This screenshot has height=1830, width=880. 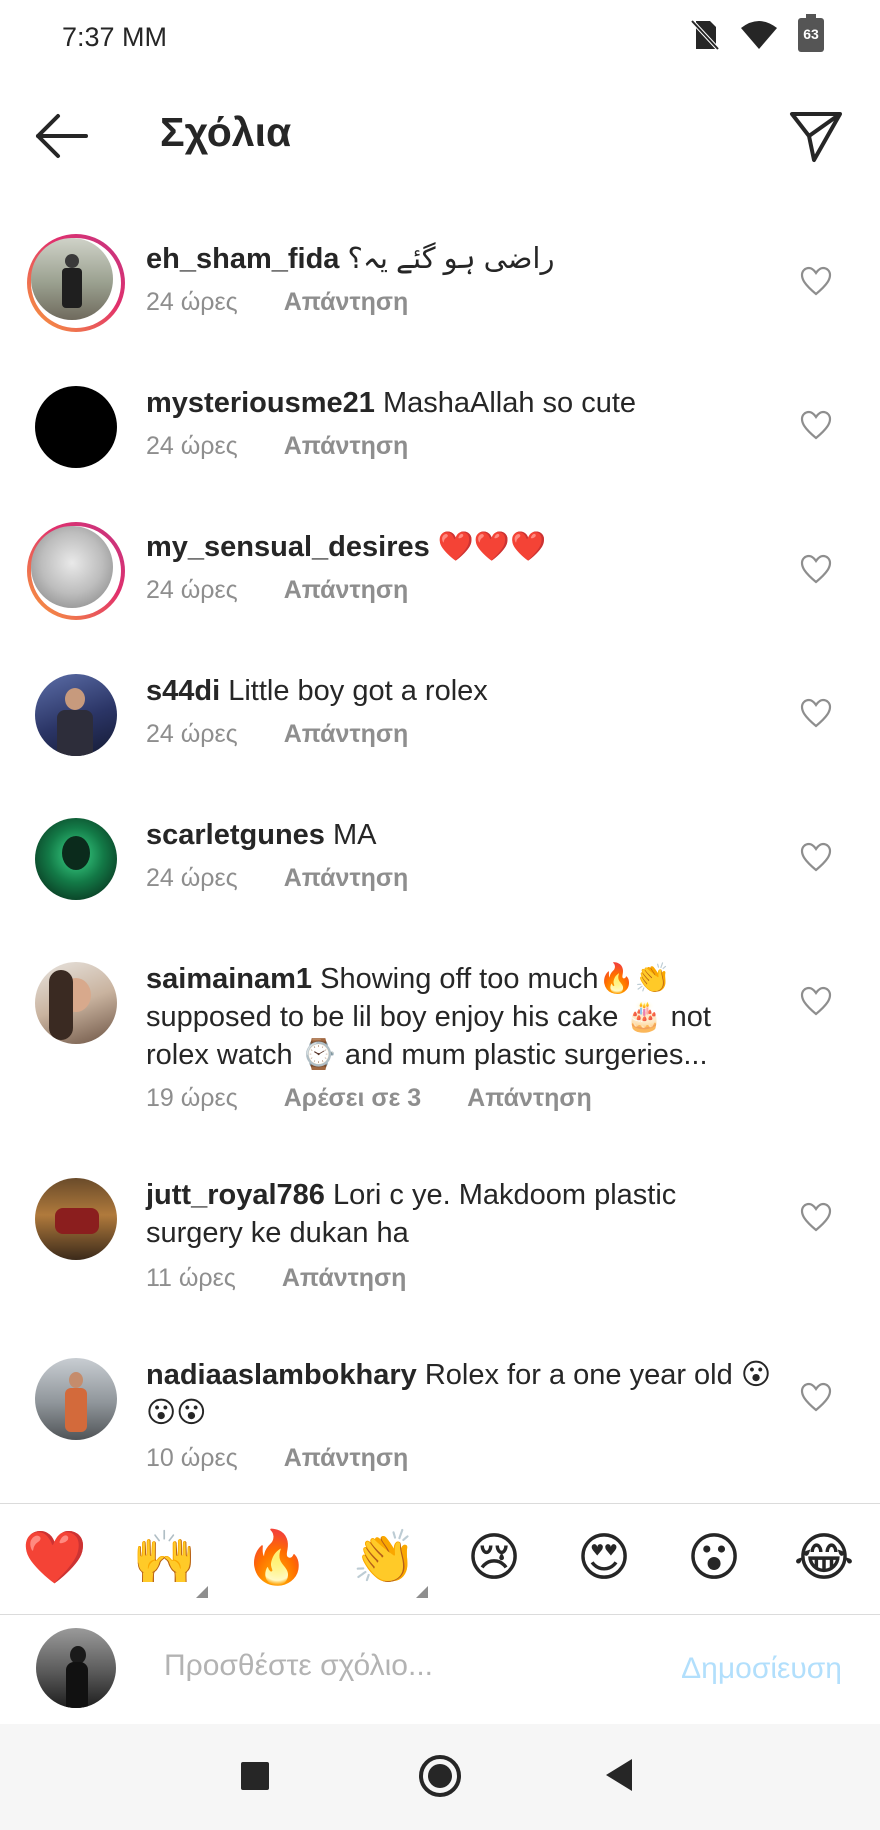 I want to click on comment-username: saimainam1, so click(x=229, y=979).